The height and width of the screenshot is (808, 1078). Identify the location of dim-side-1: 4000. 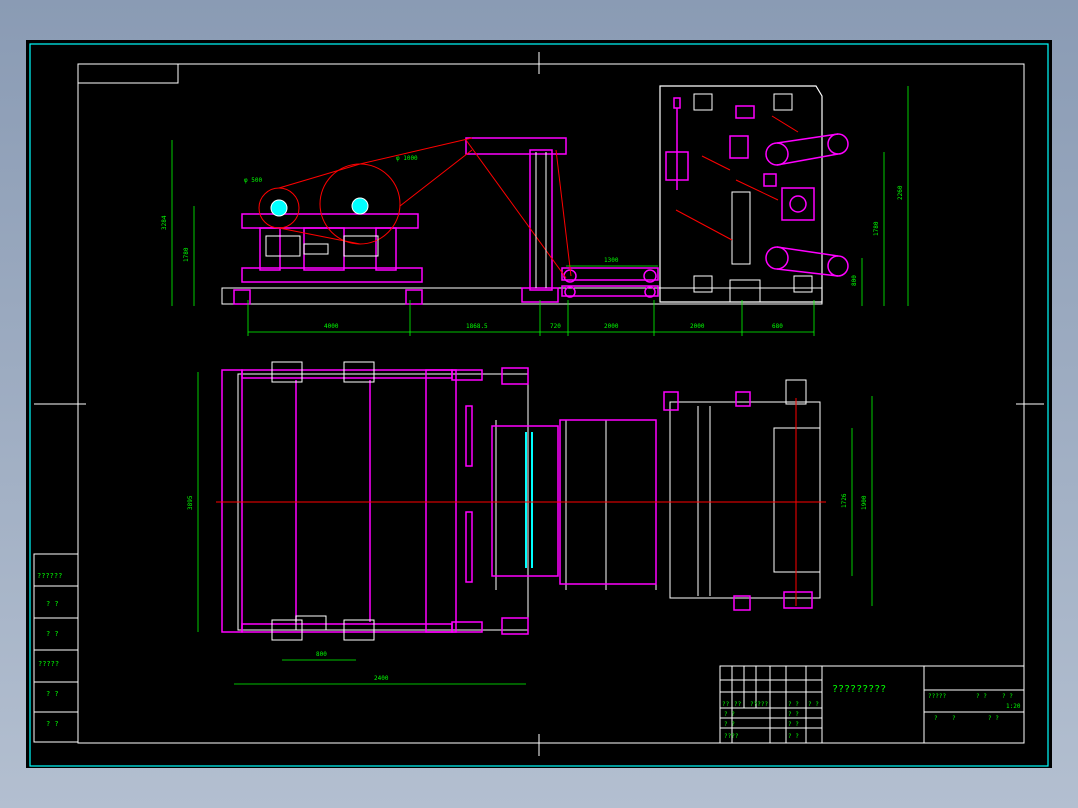
(331, 326).